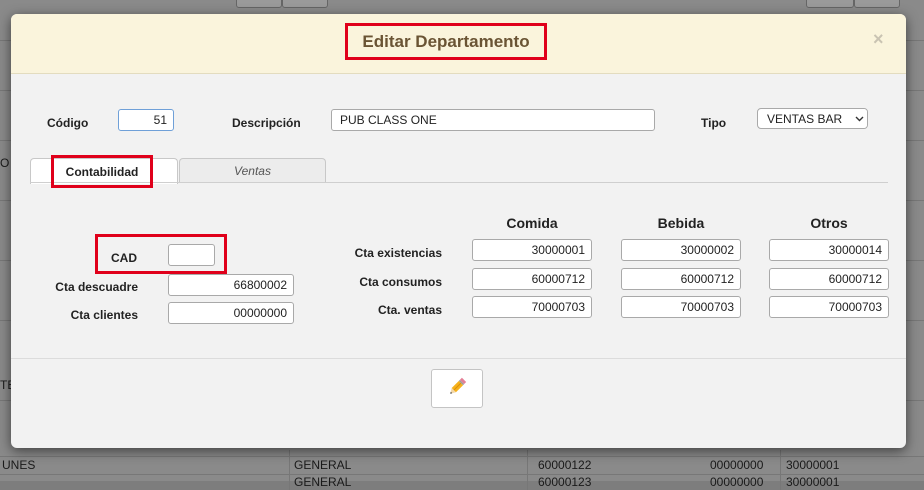  I want to click on bg-cell-text: O, so click(5, 163).